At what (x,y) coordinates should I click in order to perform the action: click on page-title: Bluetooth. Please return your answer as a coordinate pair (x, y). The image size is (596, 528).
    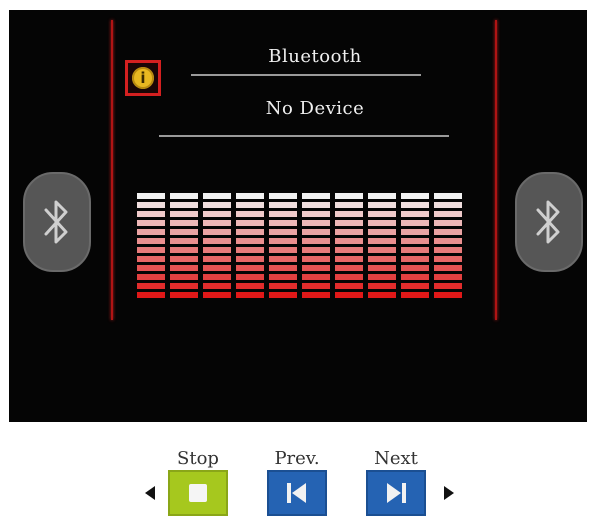
    Looking at the image, I should click on (315, 56).